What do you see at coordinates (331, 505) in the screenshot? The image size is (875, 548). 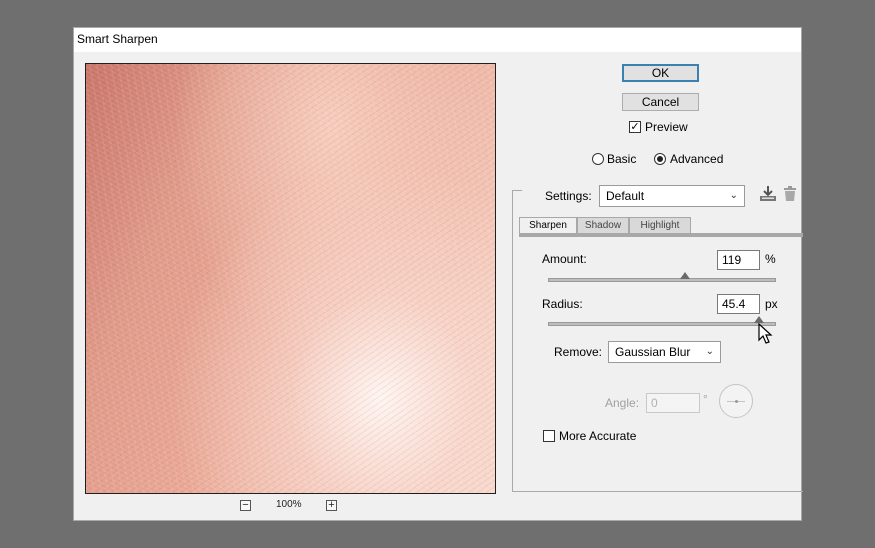 I see `zoom-in-button: +` at bounding box center [331, 505].